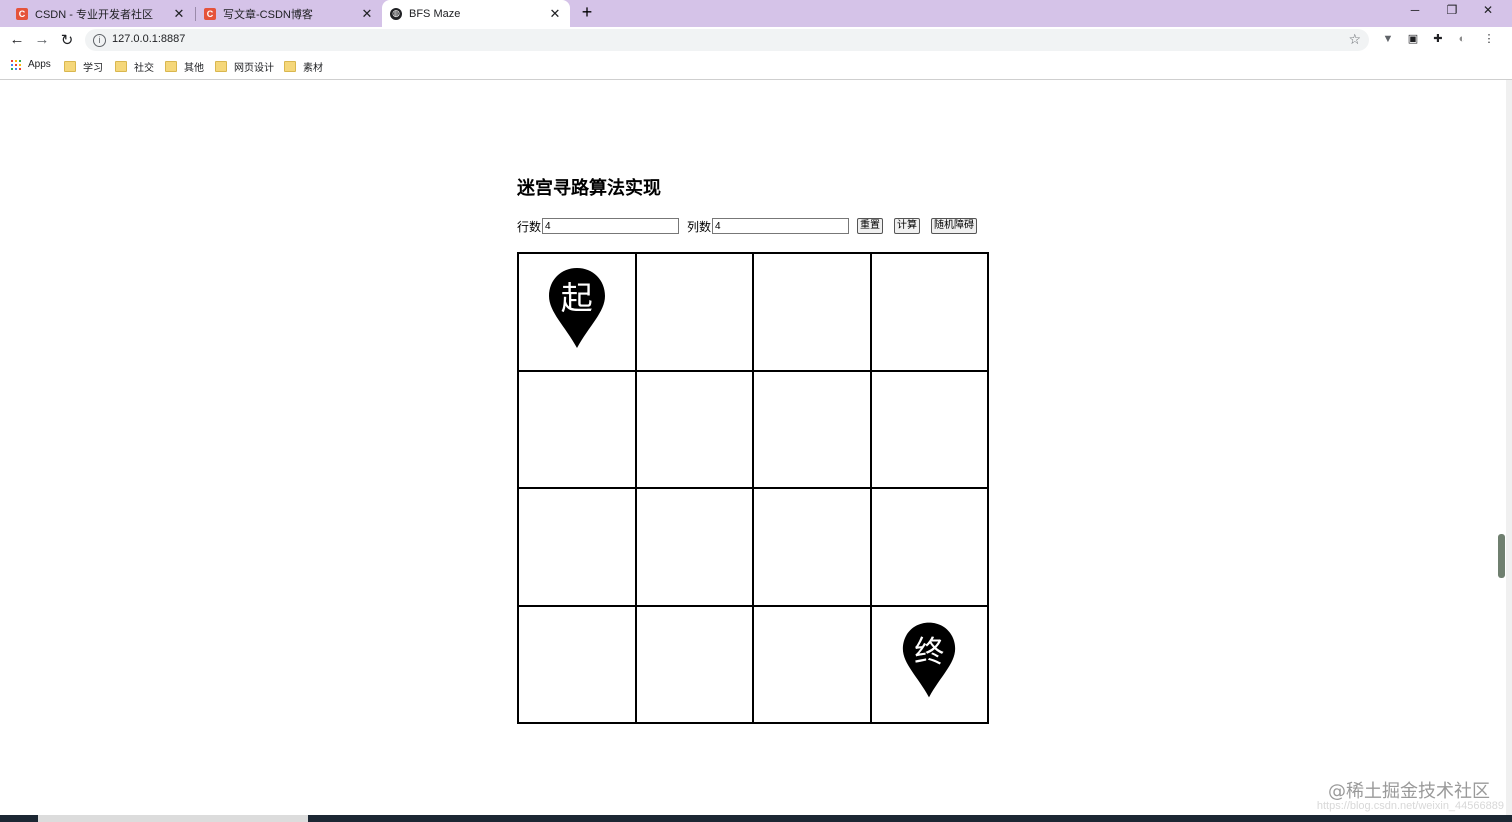  What do you see at coordinates (1438, 39) in the screenshot?
I see `puzzle-icon: ✚` at bounding box center [1438, 39].